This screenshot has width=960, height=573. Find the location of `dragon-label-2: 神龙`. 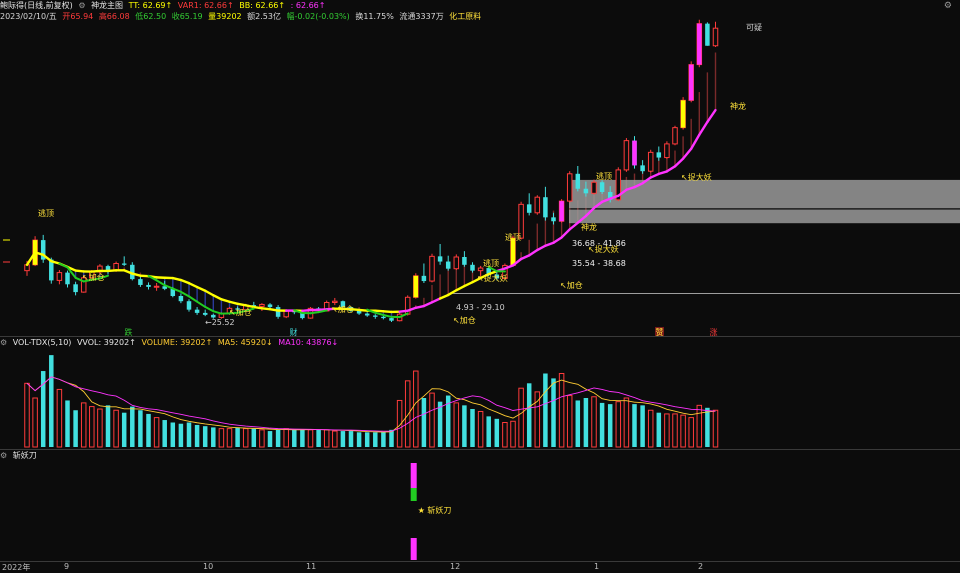

dragon-label-2: 神龙 is located at coordinates (738, 106).